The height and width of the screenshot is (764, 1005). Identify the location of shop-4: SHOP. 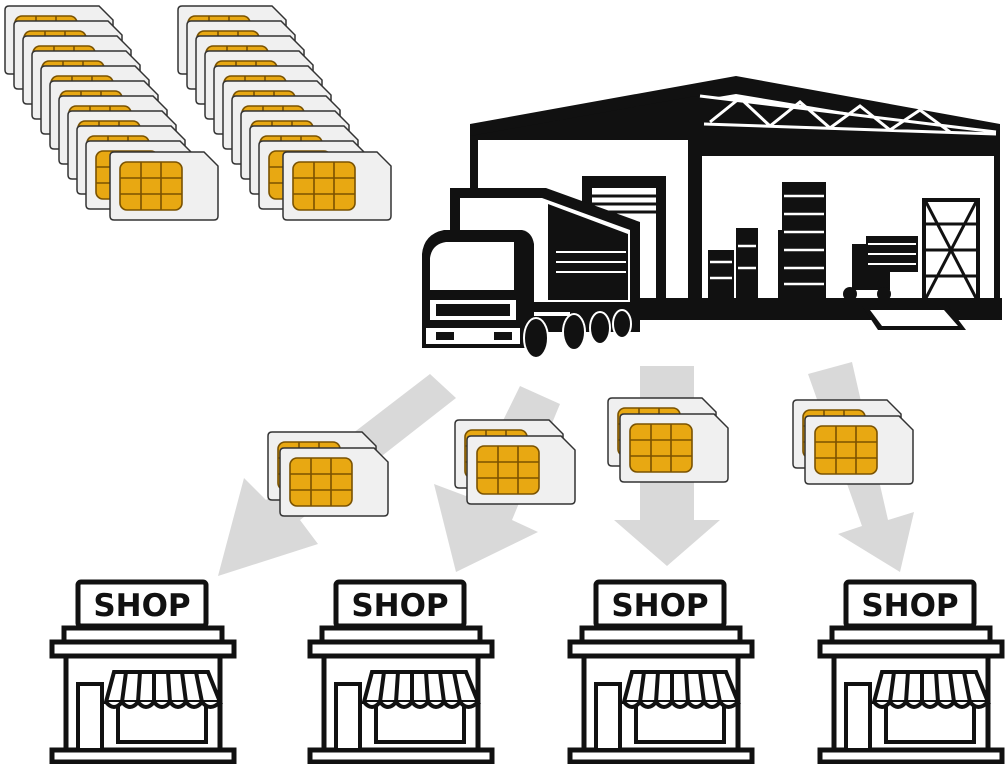
(911, 672).